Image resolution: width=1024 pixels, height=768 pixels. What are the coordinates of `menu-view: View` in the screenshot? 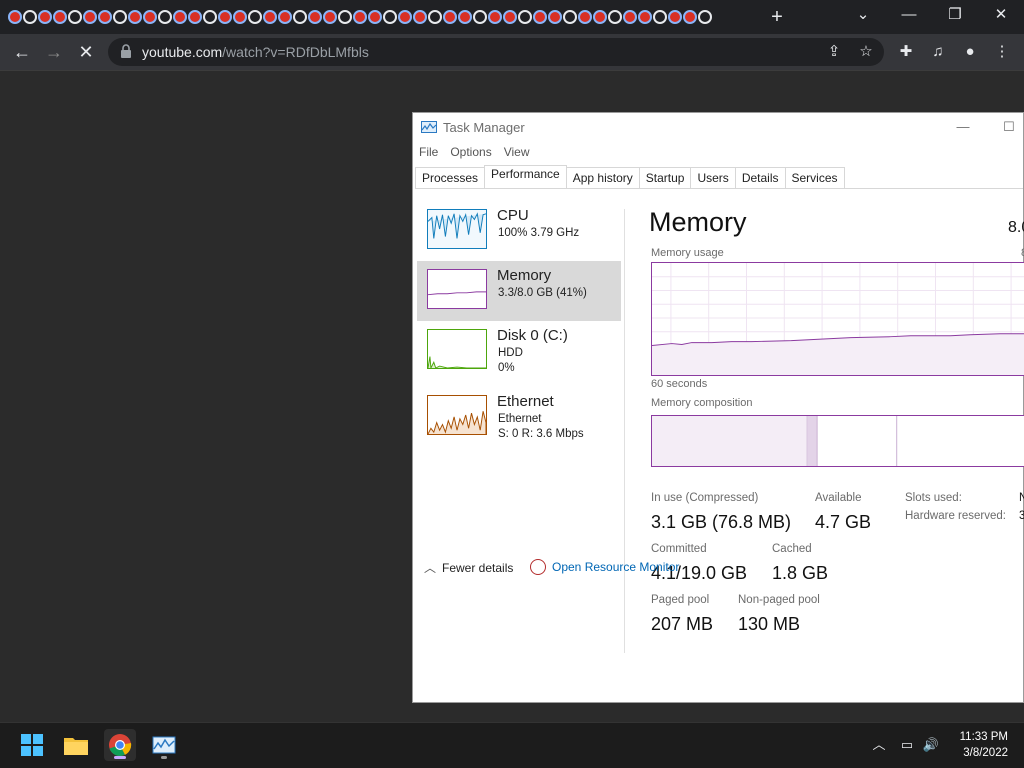 It's located at (517, 154).